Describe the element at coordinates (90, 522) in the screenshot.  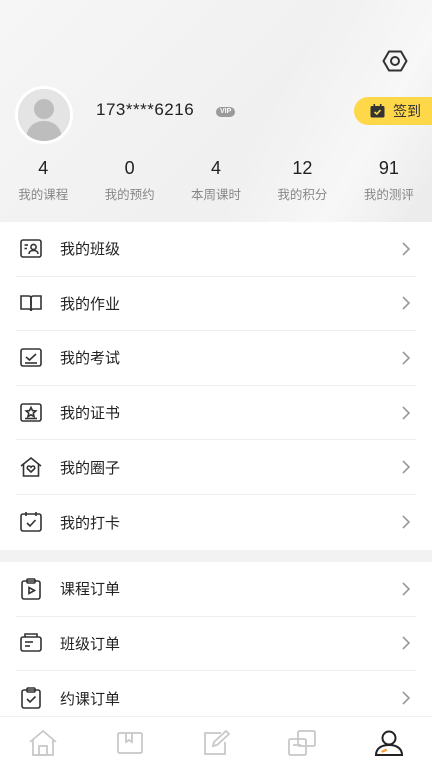
I see `menu-item-label: 我的打卡` at that location.